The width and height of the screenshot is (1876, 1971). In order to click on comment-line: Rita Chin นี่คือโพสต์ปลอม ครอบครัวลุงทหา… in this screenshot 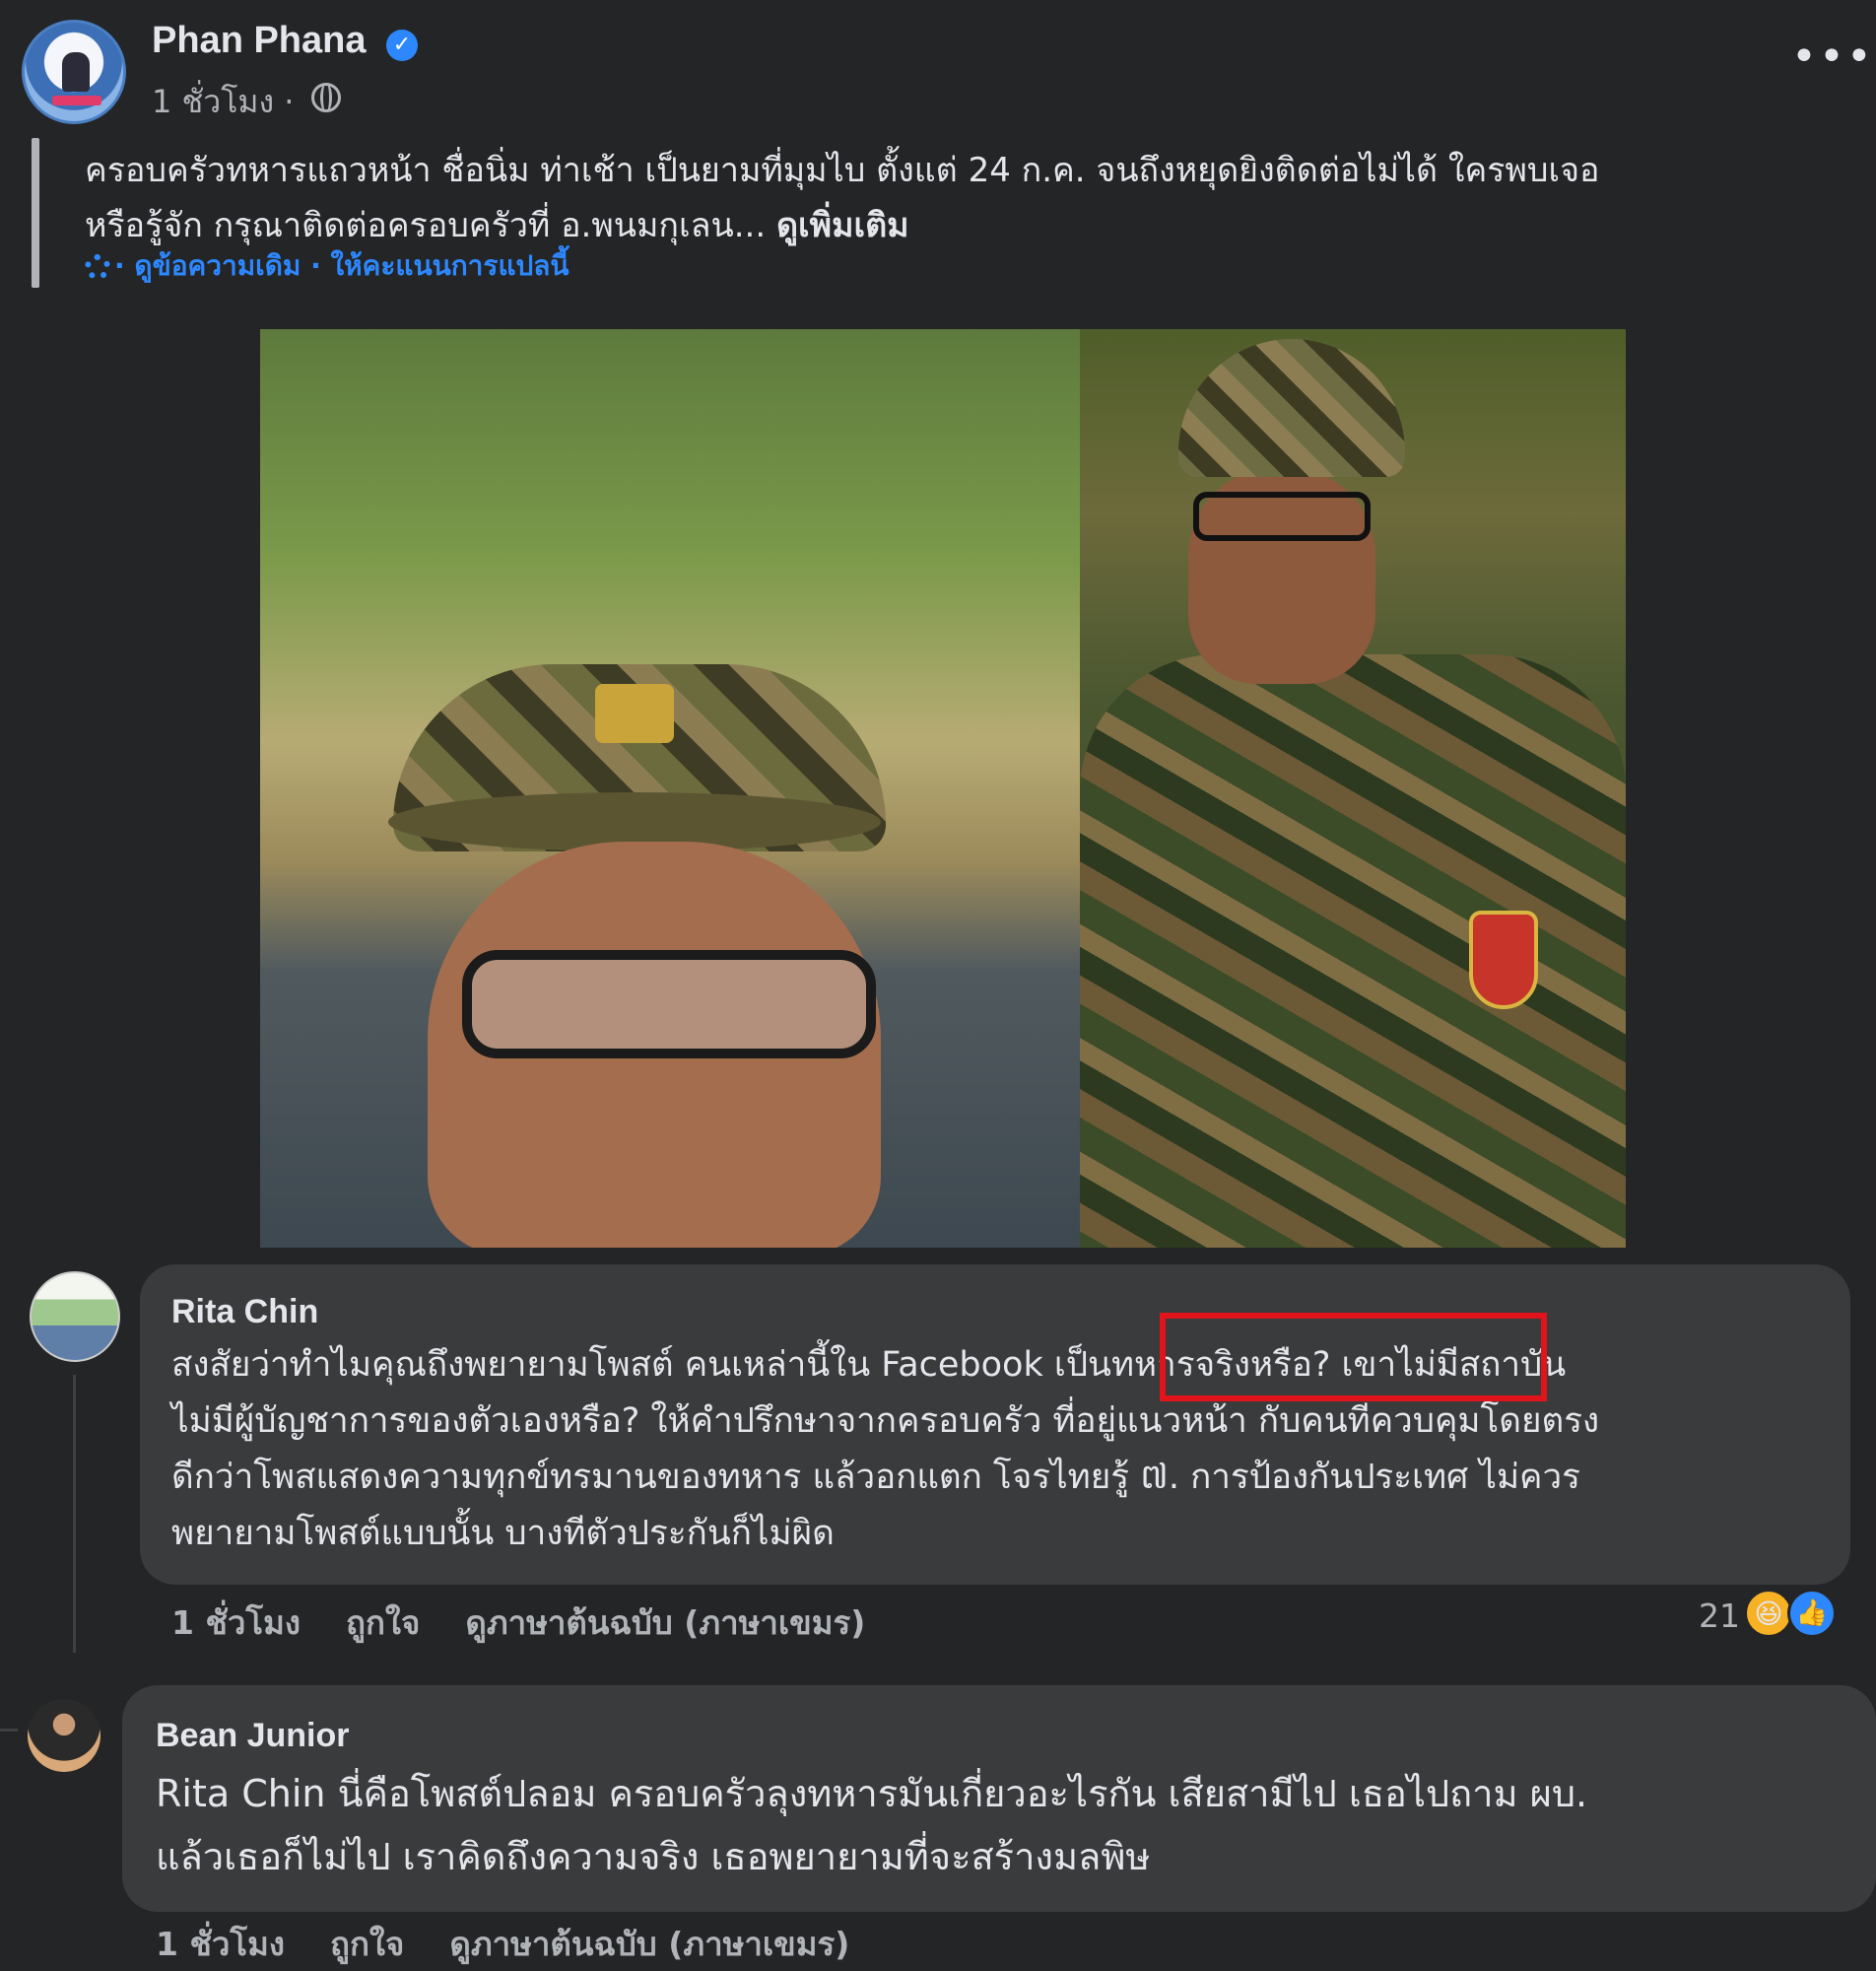, I will do `click(872, 1793)`.